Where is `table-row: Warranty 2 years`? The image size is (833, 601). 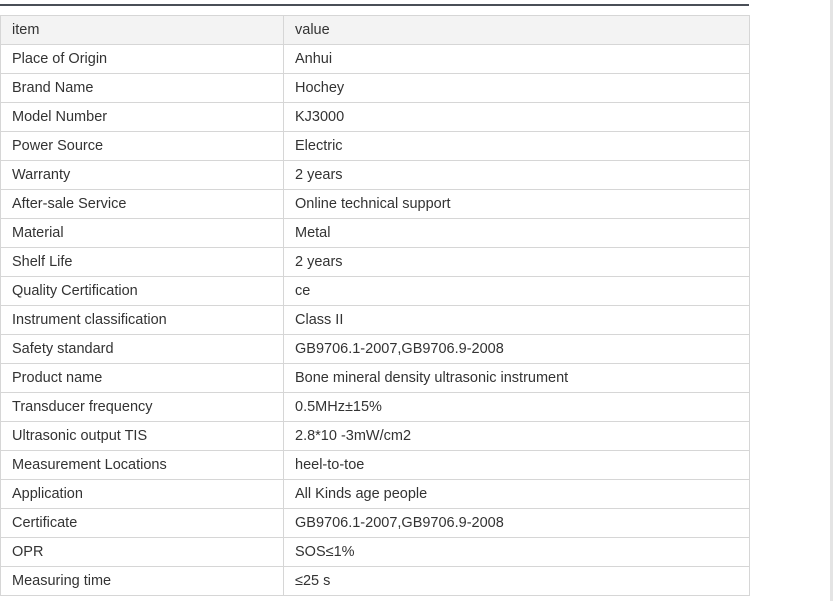 table-row: Warranty 2 years is located at coordinates (375, 175).